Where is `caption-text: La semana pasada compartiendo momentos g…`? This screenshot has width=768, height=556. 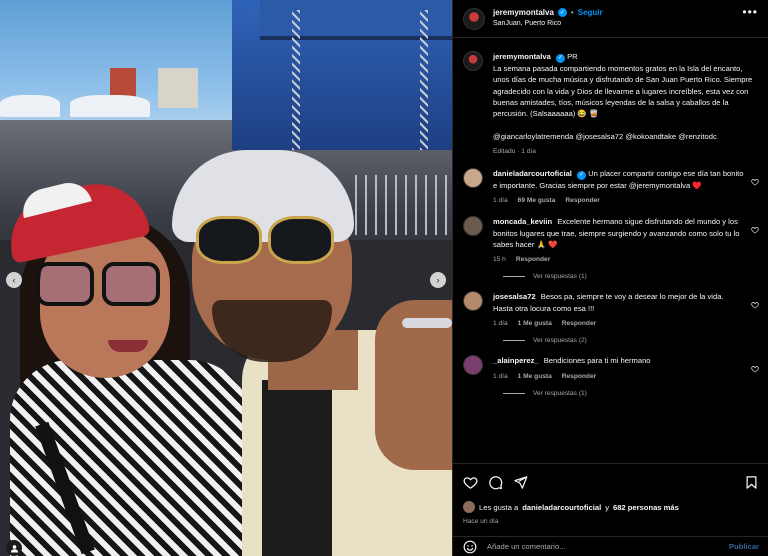 caption-text: La semana pasada compartiendo momentos g… is located at coordinates (623, 91).